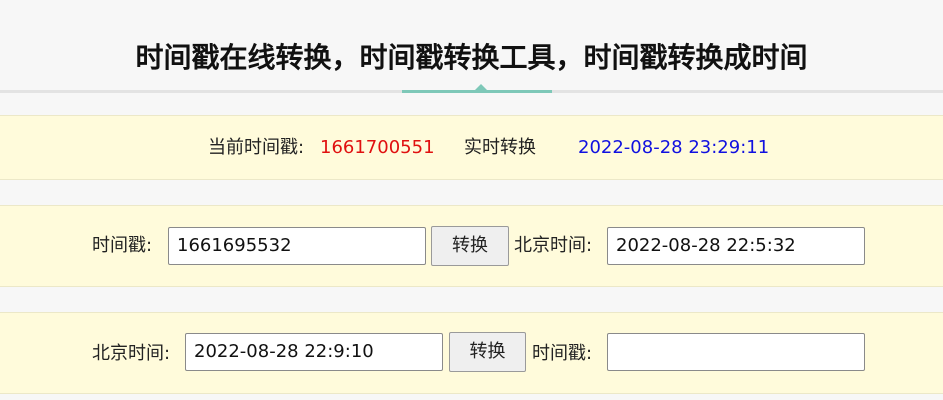  What do you see at coordinates (736, 246) in the screenshot?
I see `beijing-time-output: 2022-08-28 22:5:32` at bounding box center [736, 246].